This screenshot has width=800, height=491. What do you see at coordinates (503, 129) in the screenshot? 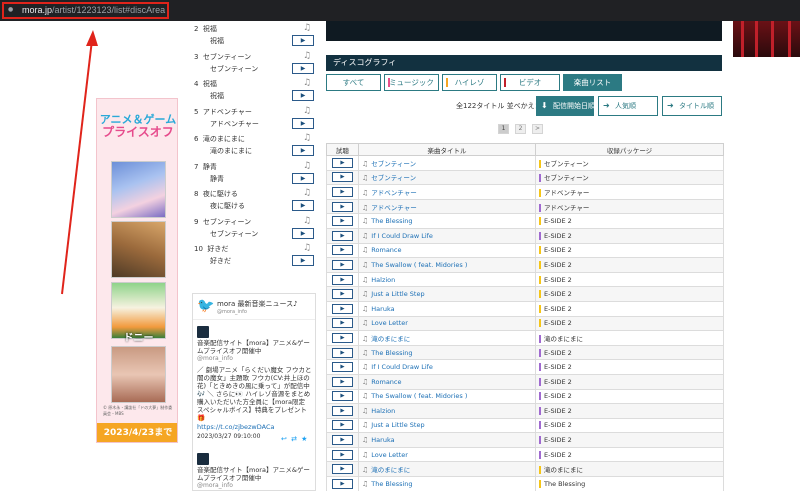
I see `page-button: 1` at bounding box center [503, 129].